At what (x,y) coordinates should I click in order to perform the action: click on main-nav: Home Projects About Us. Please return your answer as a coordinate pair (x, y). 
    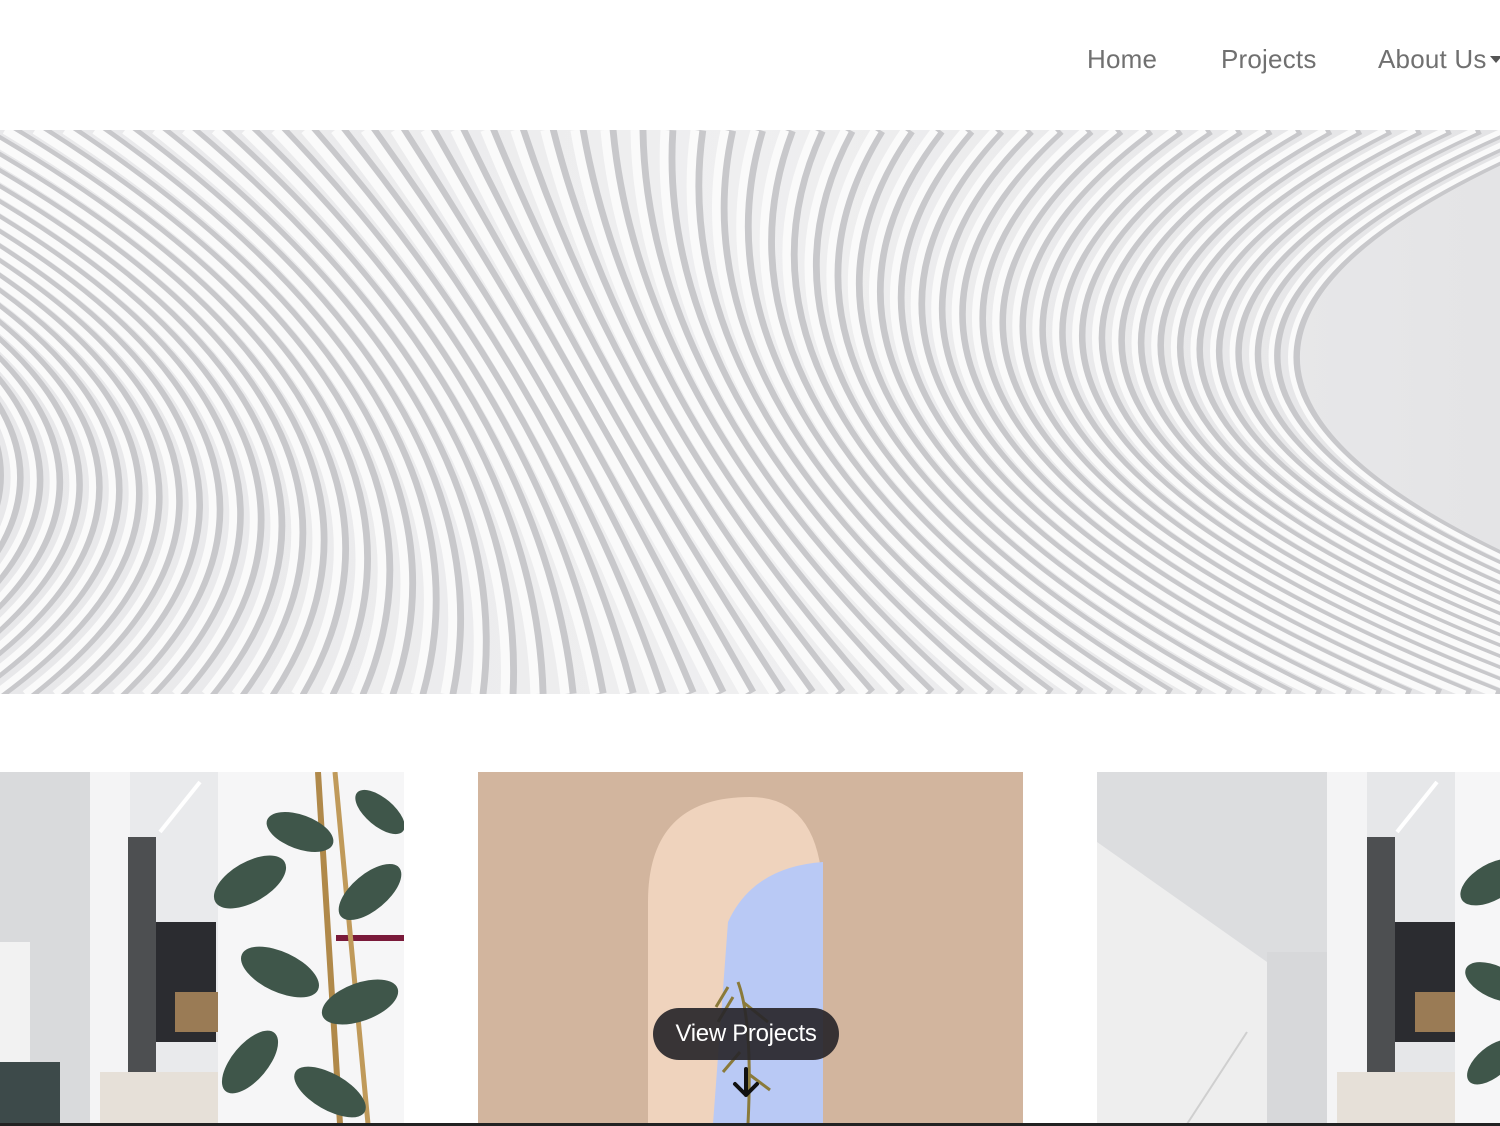
    Looking at the image, I should click on (750, 64).